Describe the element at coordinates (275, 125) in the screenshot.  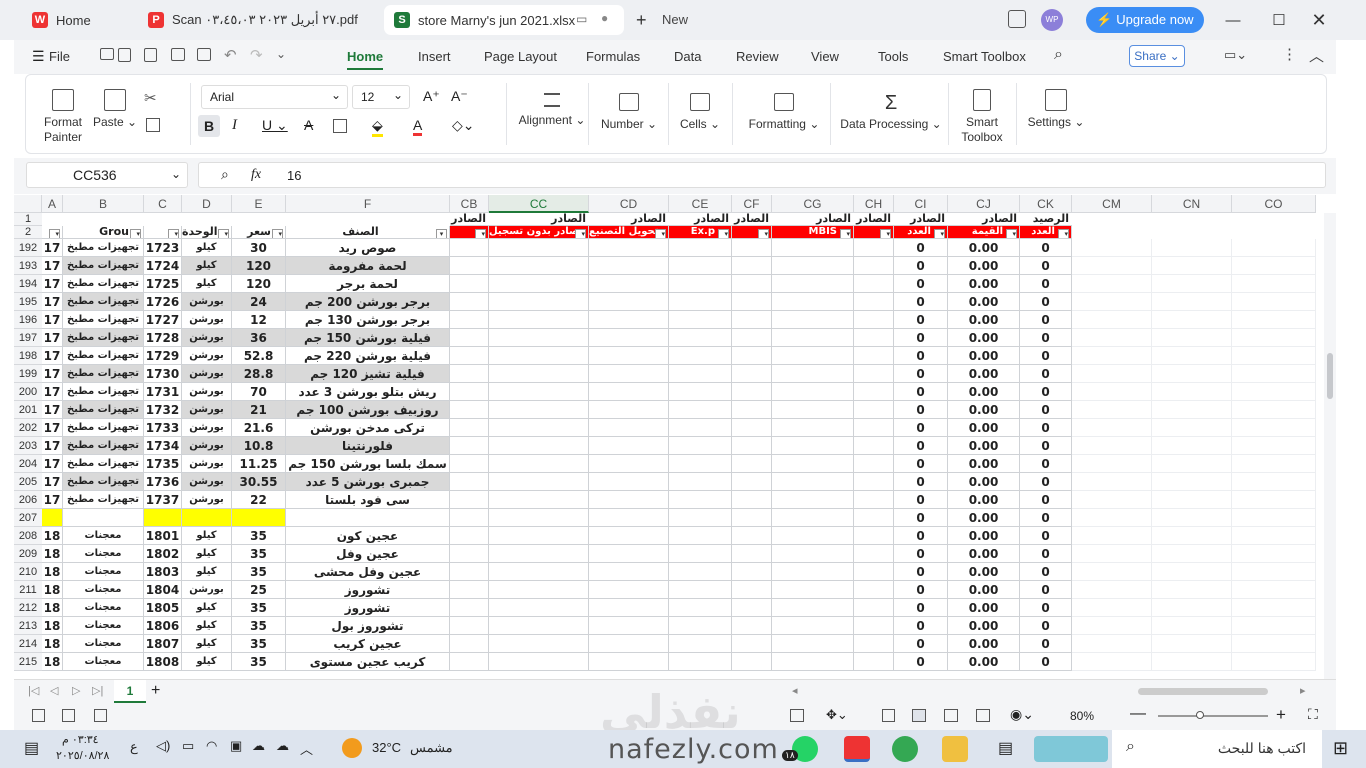
I see `underline-icon: U ⌄` at that location.